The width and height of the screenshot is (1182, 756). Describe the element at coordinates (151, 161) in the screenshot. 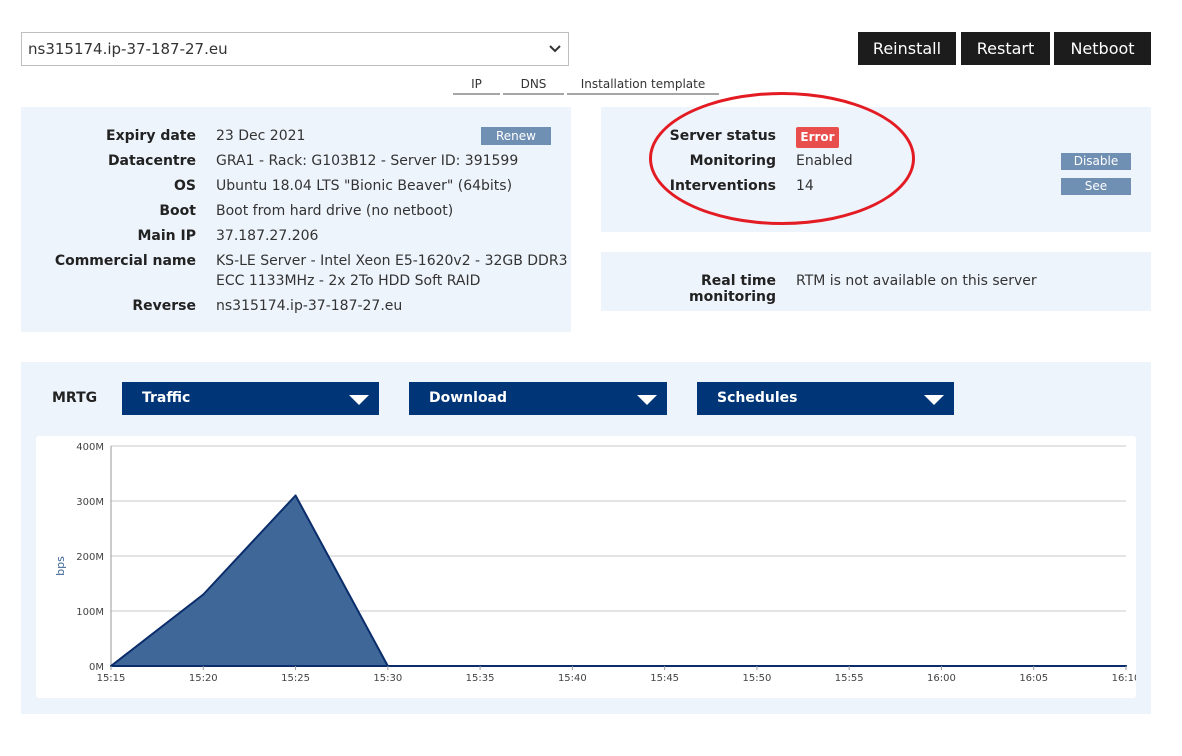

I see `datacentre-label: Datacentre` at that location.